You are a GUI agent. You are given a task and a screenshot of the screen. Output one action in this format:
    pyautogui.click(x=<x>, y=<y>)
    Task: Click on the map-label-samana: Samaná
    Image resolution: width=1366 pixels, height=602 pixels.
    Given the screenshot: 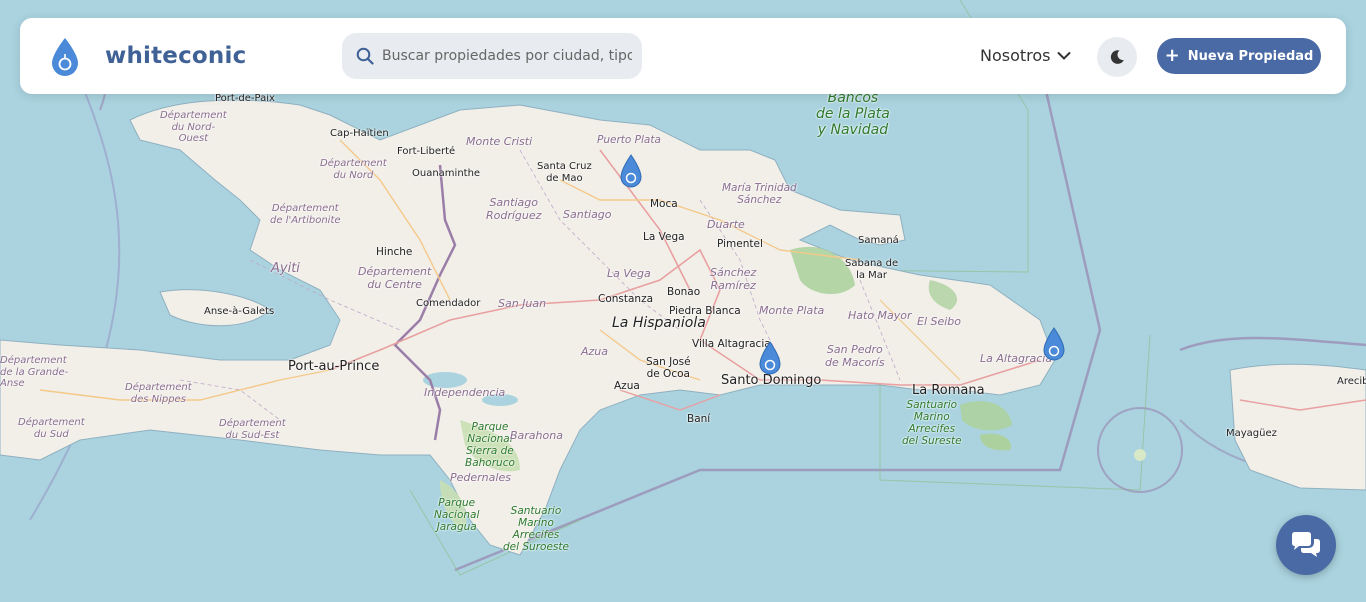 What is the action you would take?
    pyautogui.click(x=878, y=240)
    